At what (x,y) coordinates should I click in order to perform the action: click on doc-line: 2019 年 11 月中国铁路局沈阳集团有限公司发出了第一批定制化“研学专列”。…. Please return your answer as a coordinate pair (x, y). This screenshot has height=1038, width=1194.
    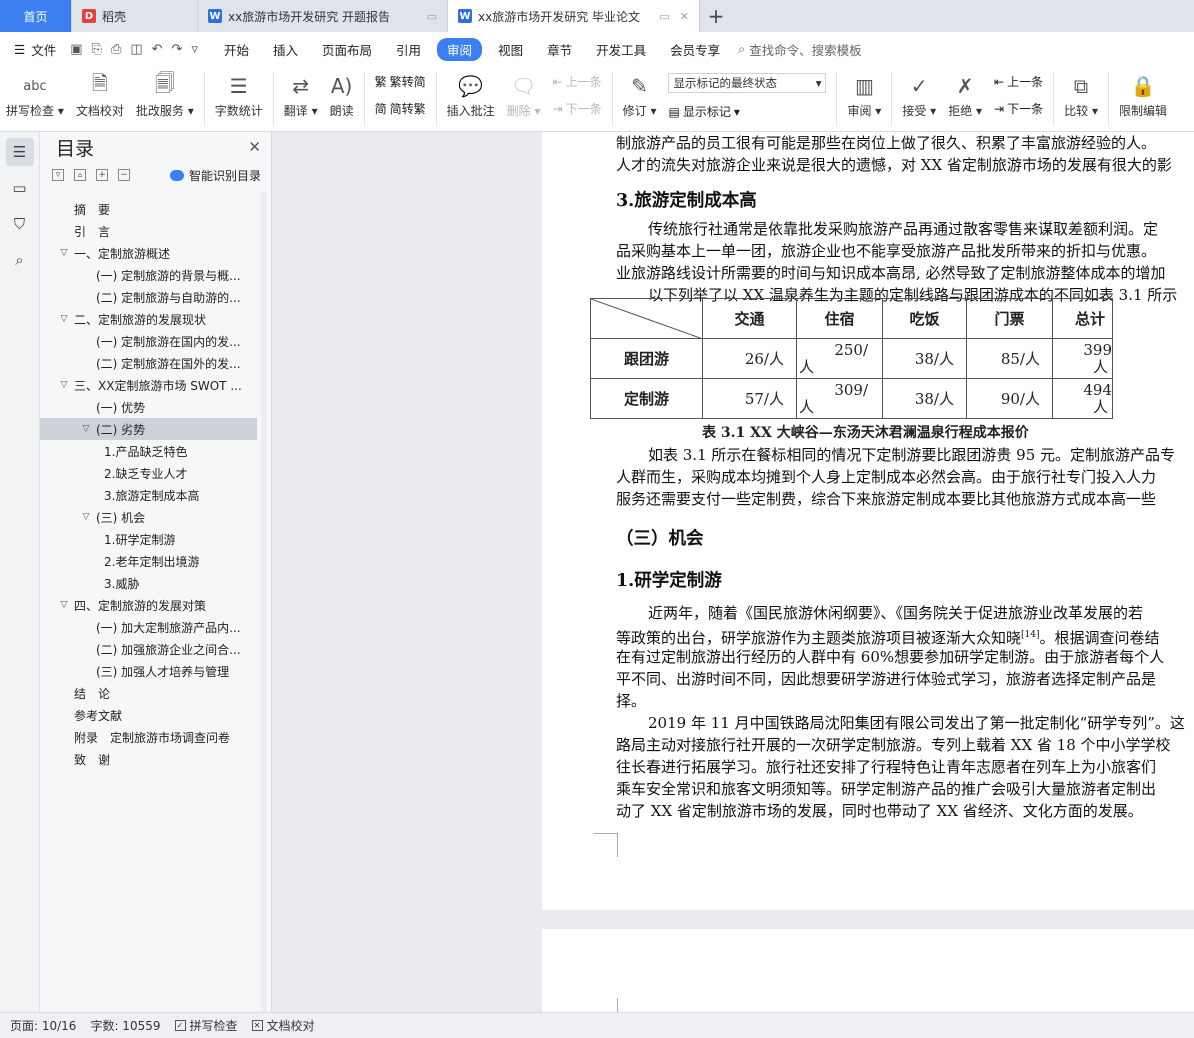
    Looking at the image, I should click on (916, 723).